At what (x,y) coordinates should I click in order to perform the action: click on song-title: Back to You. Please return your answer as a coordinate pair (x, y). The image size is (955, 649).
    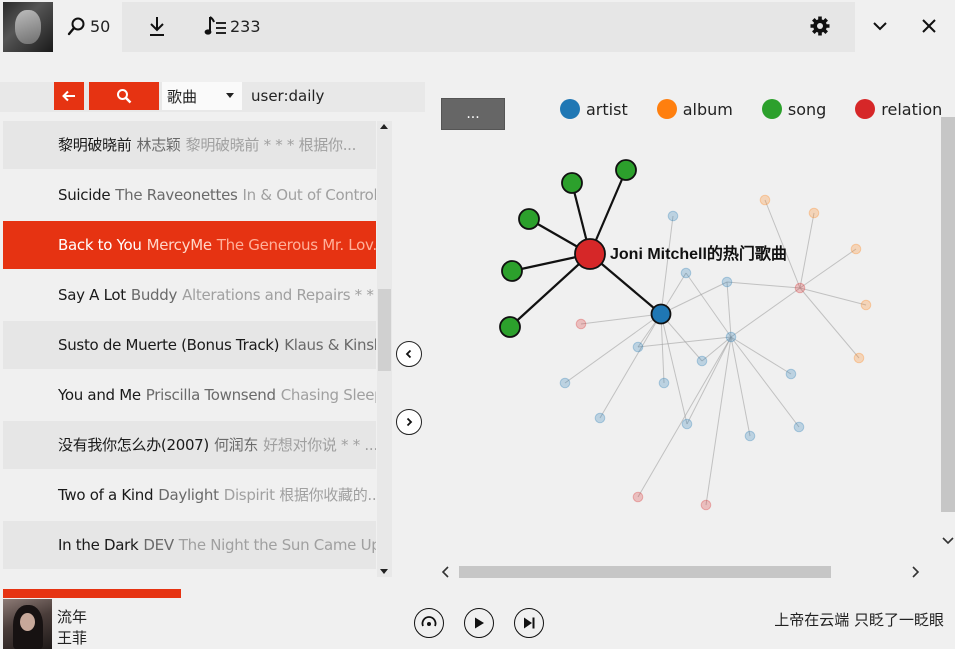
    Looking at the image, I should click on (100, 245).